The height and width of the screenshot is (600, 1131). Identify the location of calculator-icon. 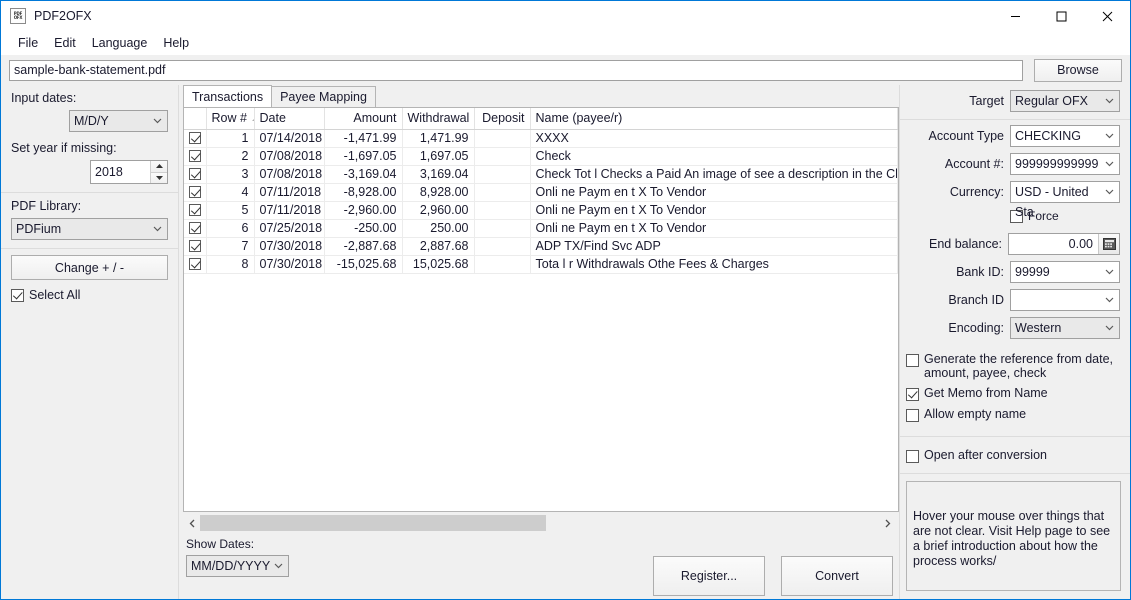
(1109, 244).